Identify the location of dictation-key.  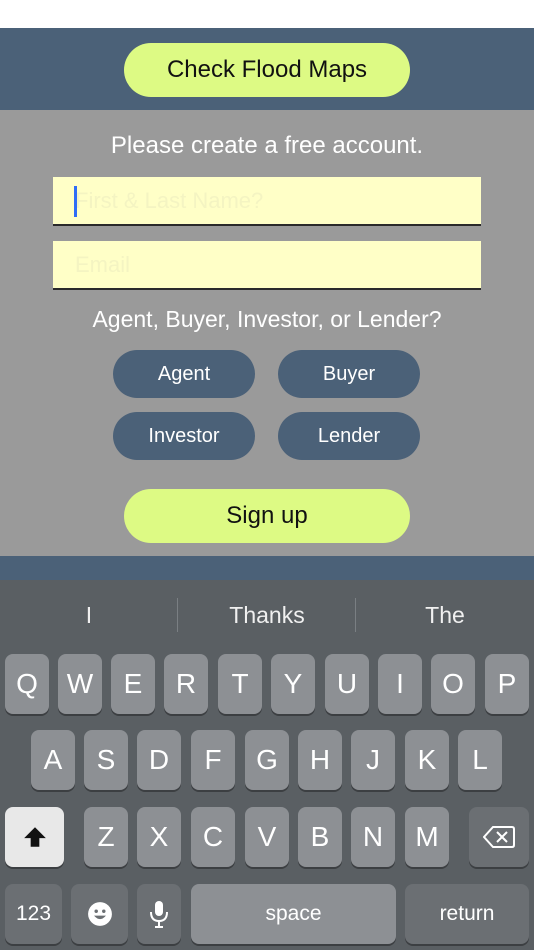
(159, 914).